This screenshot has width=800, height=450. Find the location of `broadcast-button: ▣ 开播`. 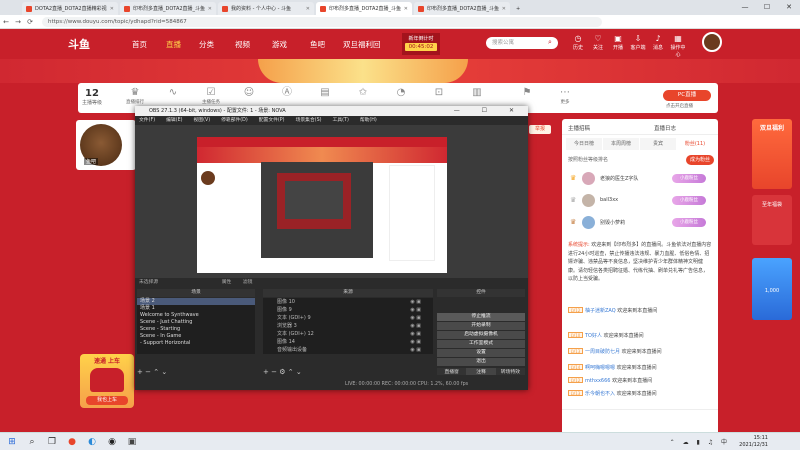

broadcast-button: ▣ 开播 is located at coordinates (618, 42).